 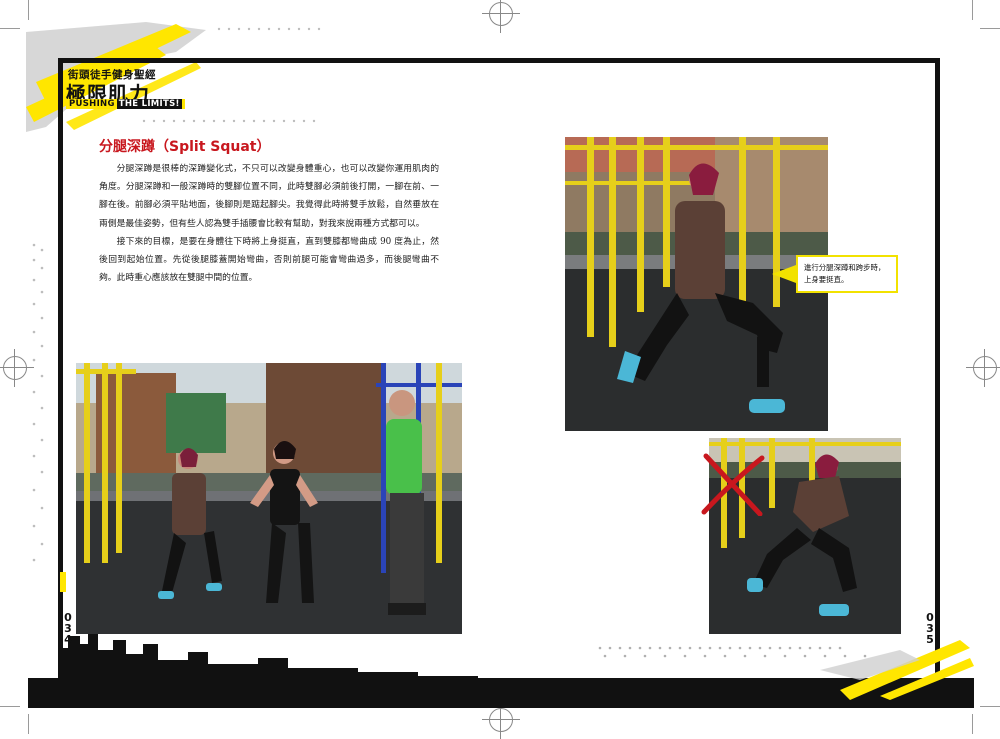 I want to click on book-subtitle-b: THE LIMITS!, so click(x=149, y=104).